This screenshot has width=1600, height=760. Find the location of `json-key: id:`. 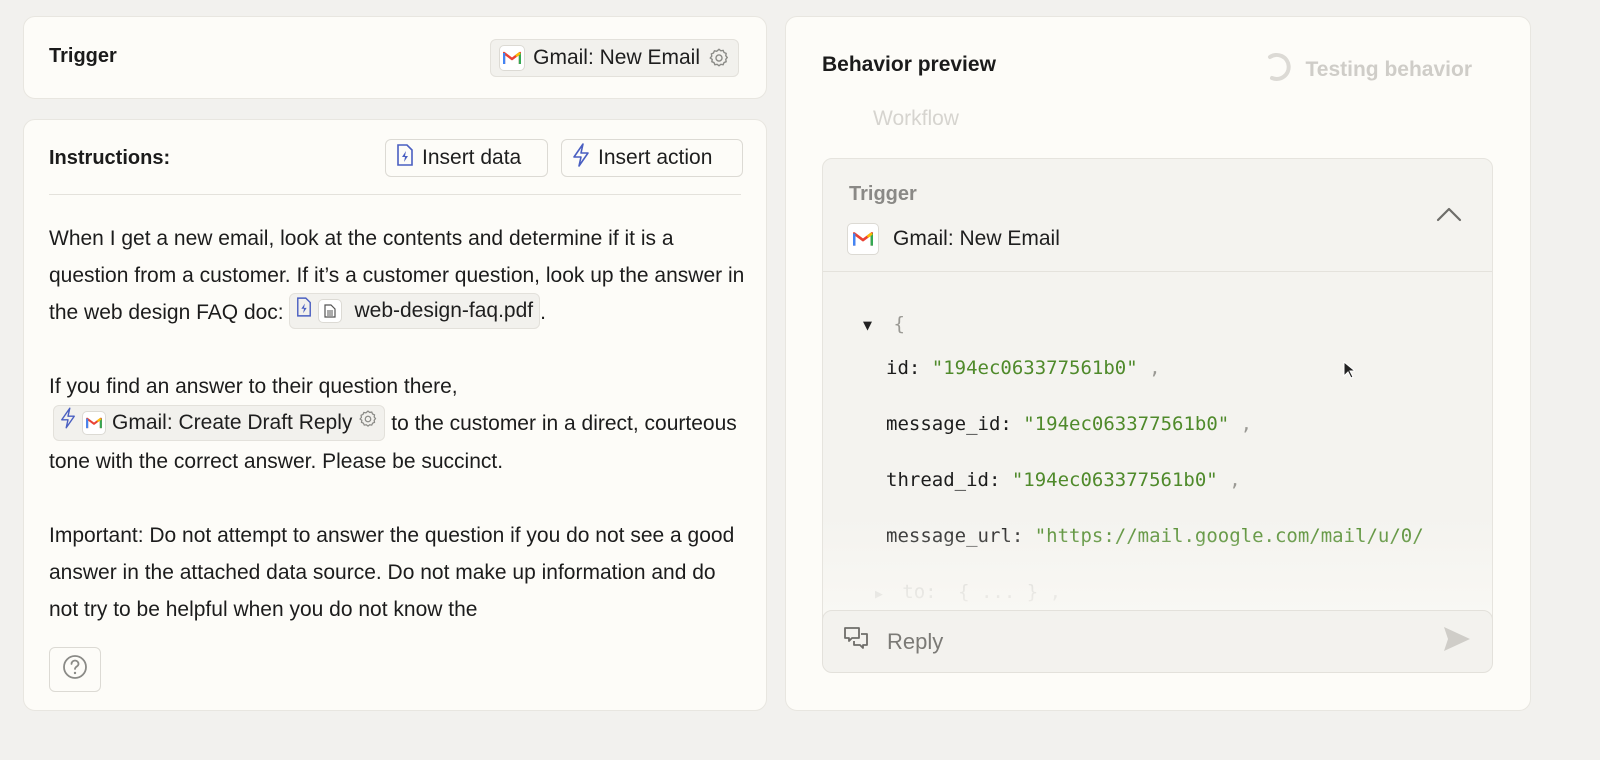

json-key: id: is located at coordinates (903, 368).